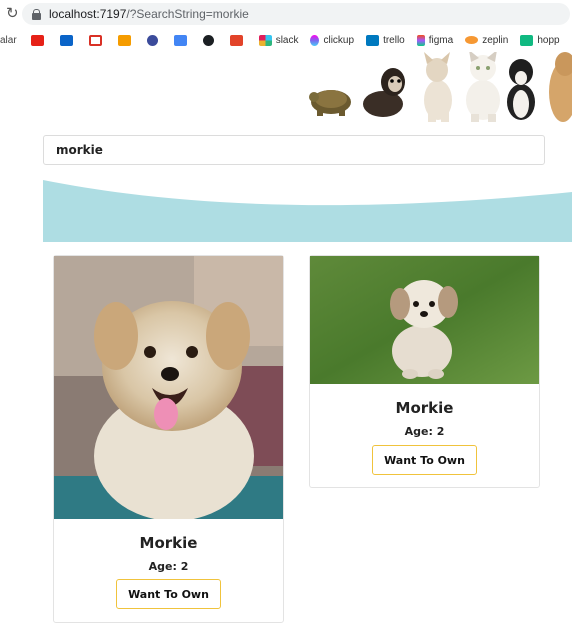 The image size is (572, 624). Describe the element at coordinates (8, 40) in the screenshot. I see `bookmark-truncated: alar` at that location.